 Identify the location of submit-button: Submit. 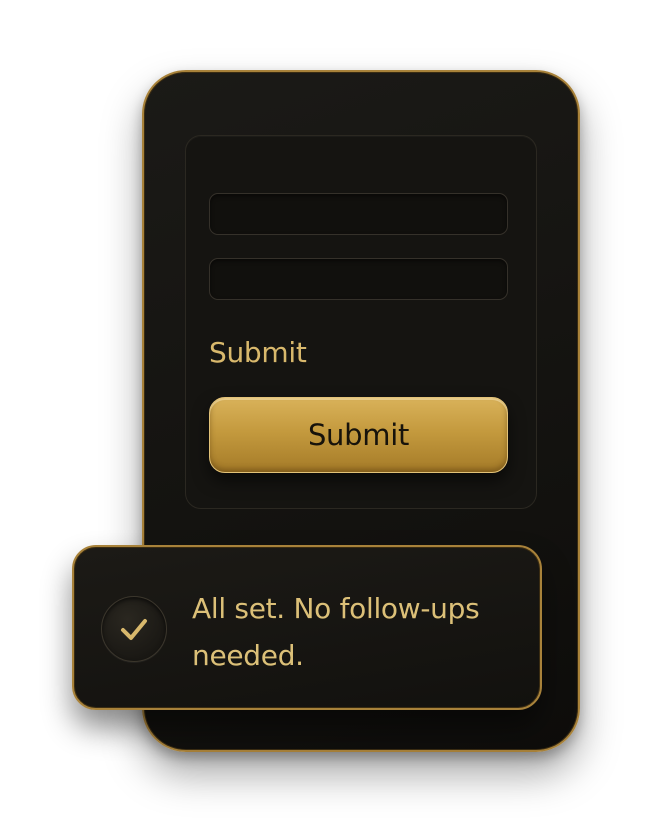
(358, 435).